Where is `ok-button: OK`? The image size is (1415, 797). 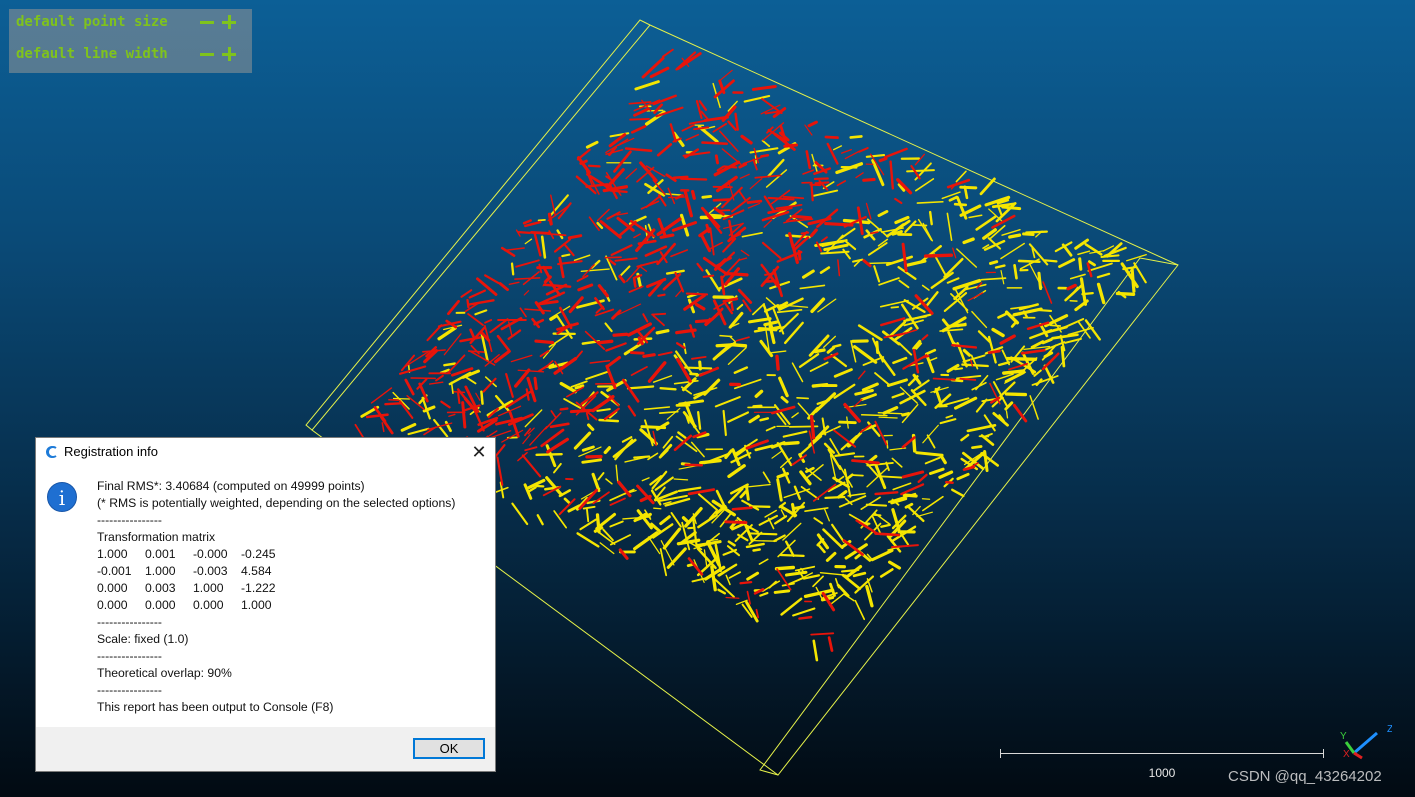
ok-button: OK is located at coordinates (449, 748).